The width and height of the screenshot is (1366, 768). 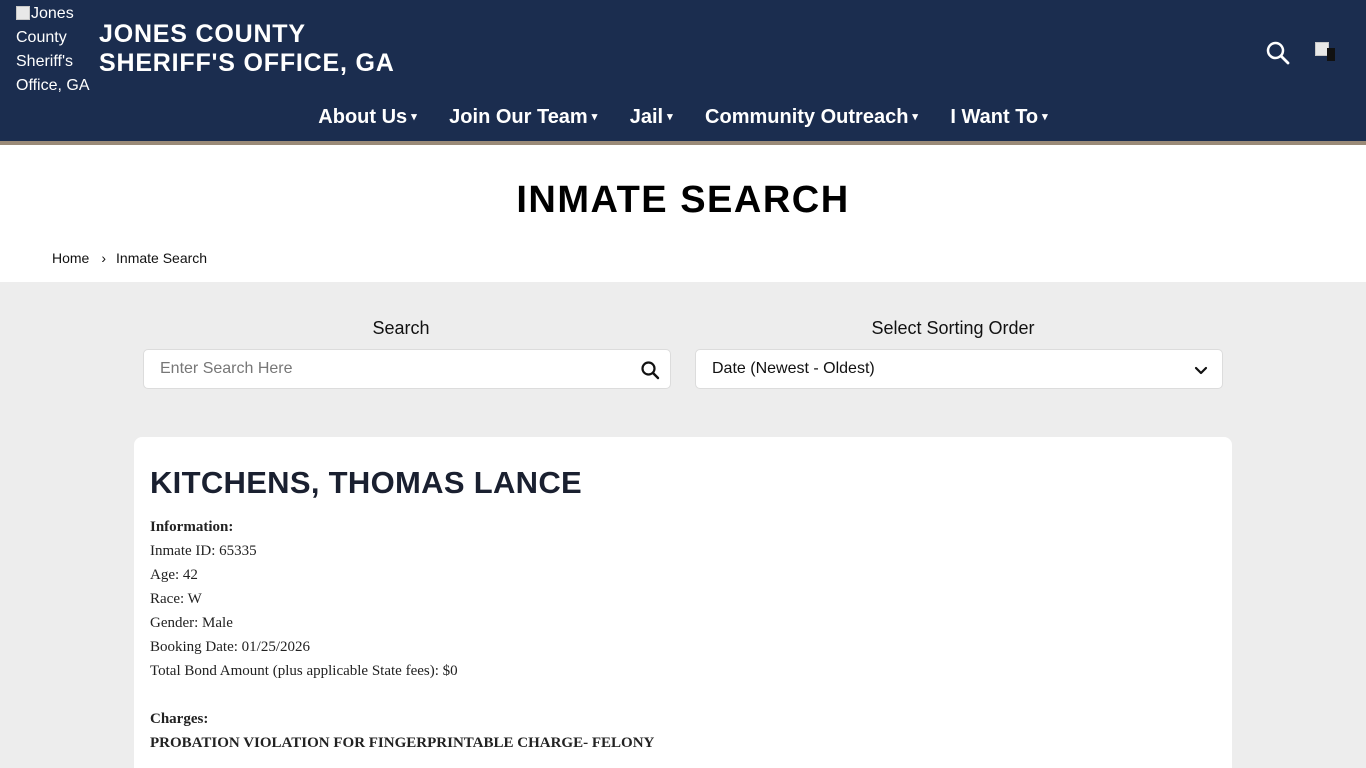 What do you see at coordinates (651, 117) in the screenshot?
I see `nav-item-jail: Jail ▾` at bounding box center [651, 117].